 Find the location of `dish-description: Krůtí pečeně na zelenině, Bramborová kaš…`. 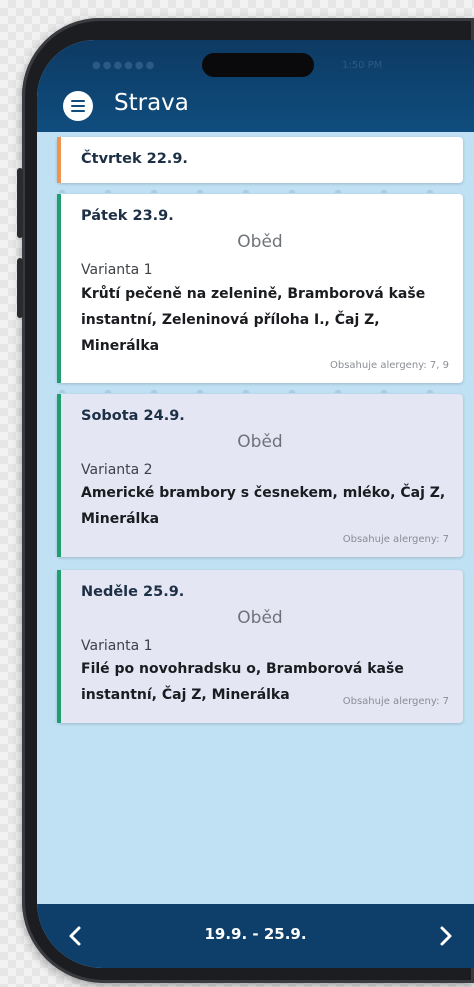

dish-description: Krůtí pečeně na zelenině, Bramborová kaš… is located at coordinates (253, 320).